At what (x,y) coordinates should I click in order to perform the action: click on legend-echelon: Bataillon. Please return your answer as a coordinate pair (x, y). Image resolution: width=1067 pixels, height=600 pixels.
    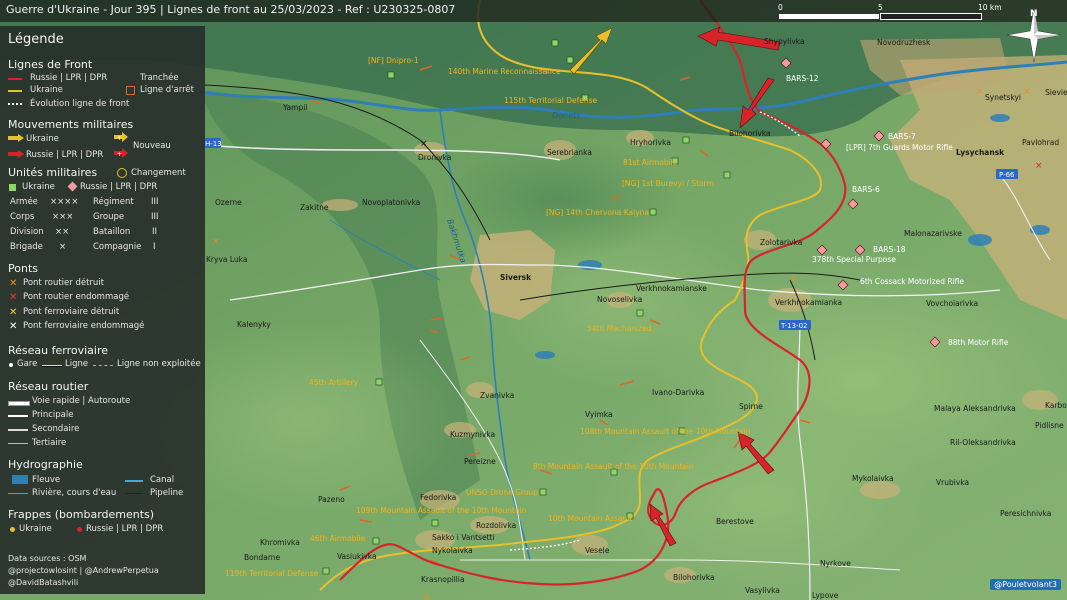
    Looking at the image, I should click on (112, 232).